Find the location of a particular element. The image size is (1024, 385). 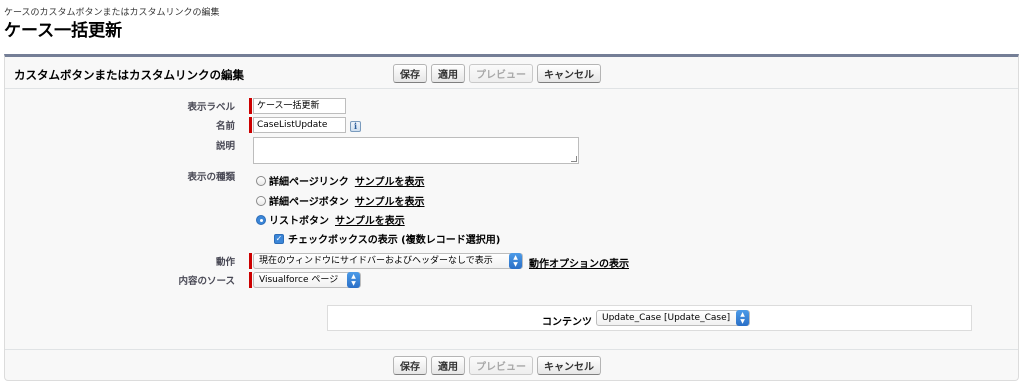

bottom-button-row: 保存 適用 プレビュー キャンセル is located at coordinates (497, 365).